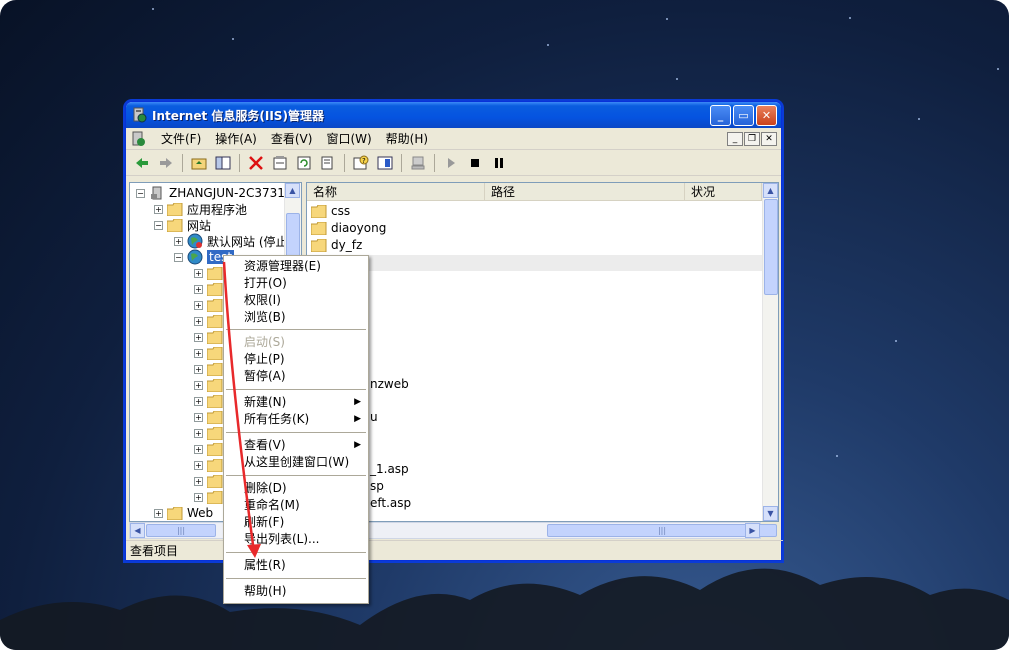 The image size is (1009, 650). Describe the element at coordinates (265, 402) in the screenshot. I see `menu-item-label: 新建(N)` at that location.